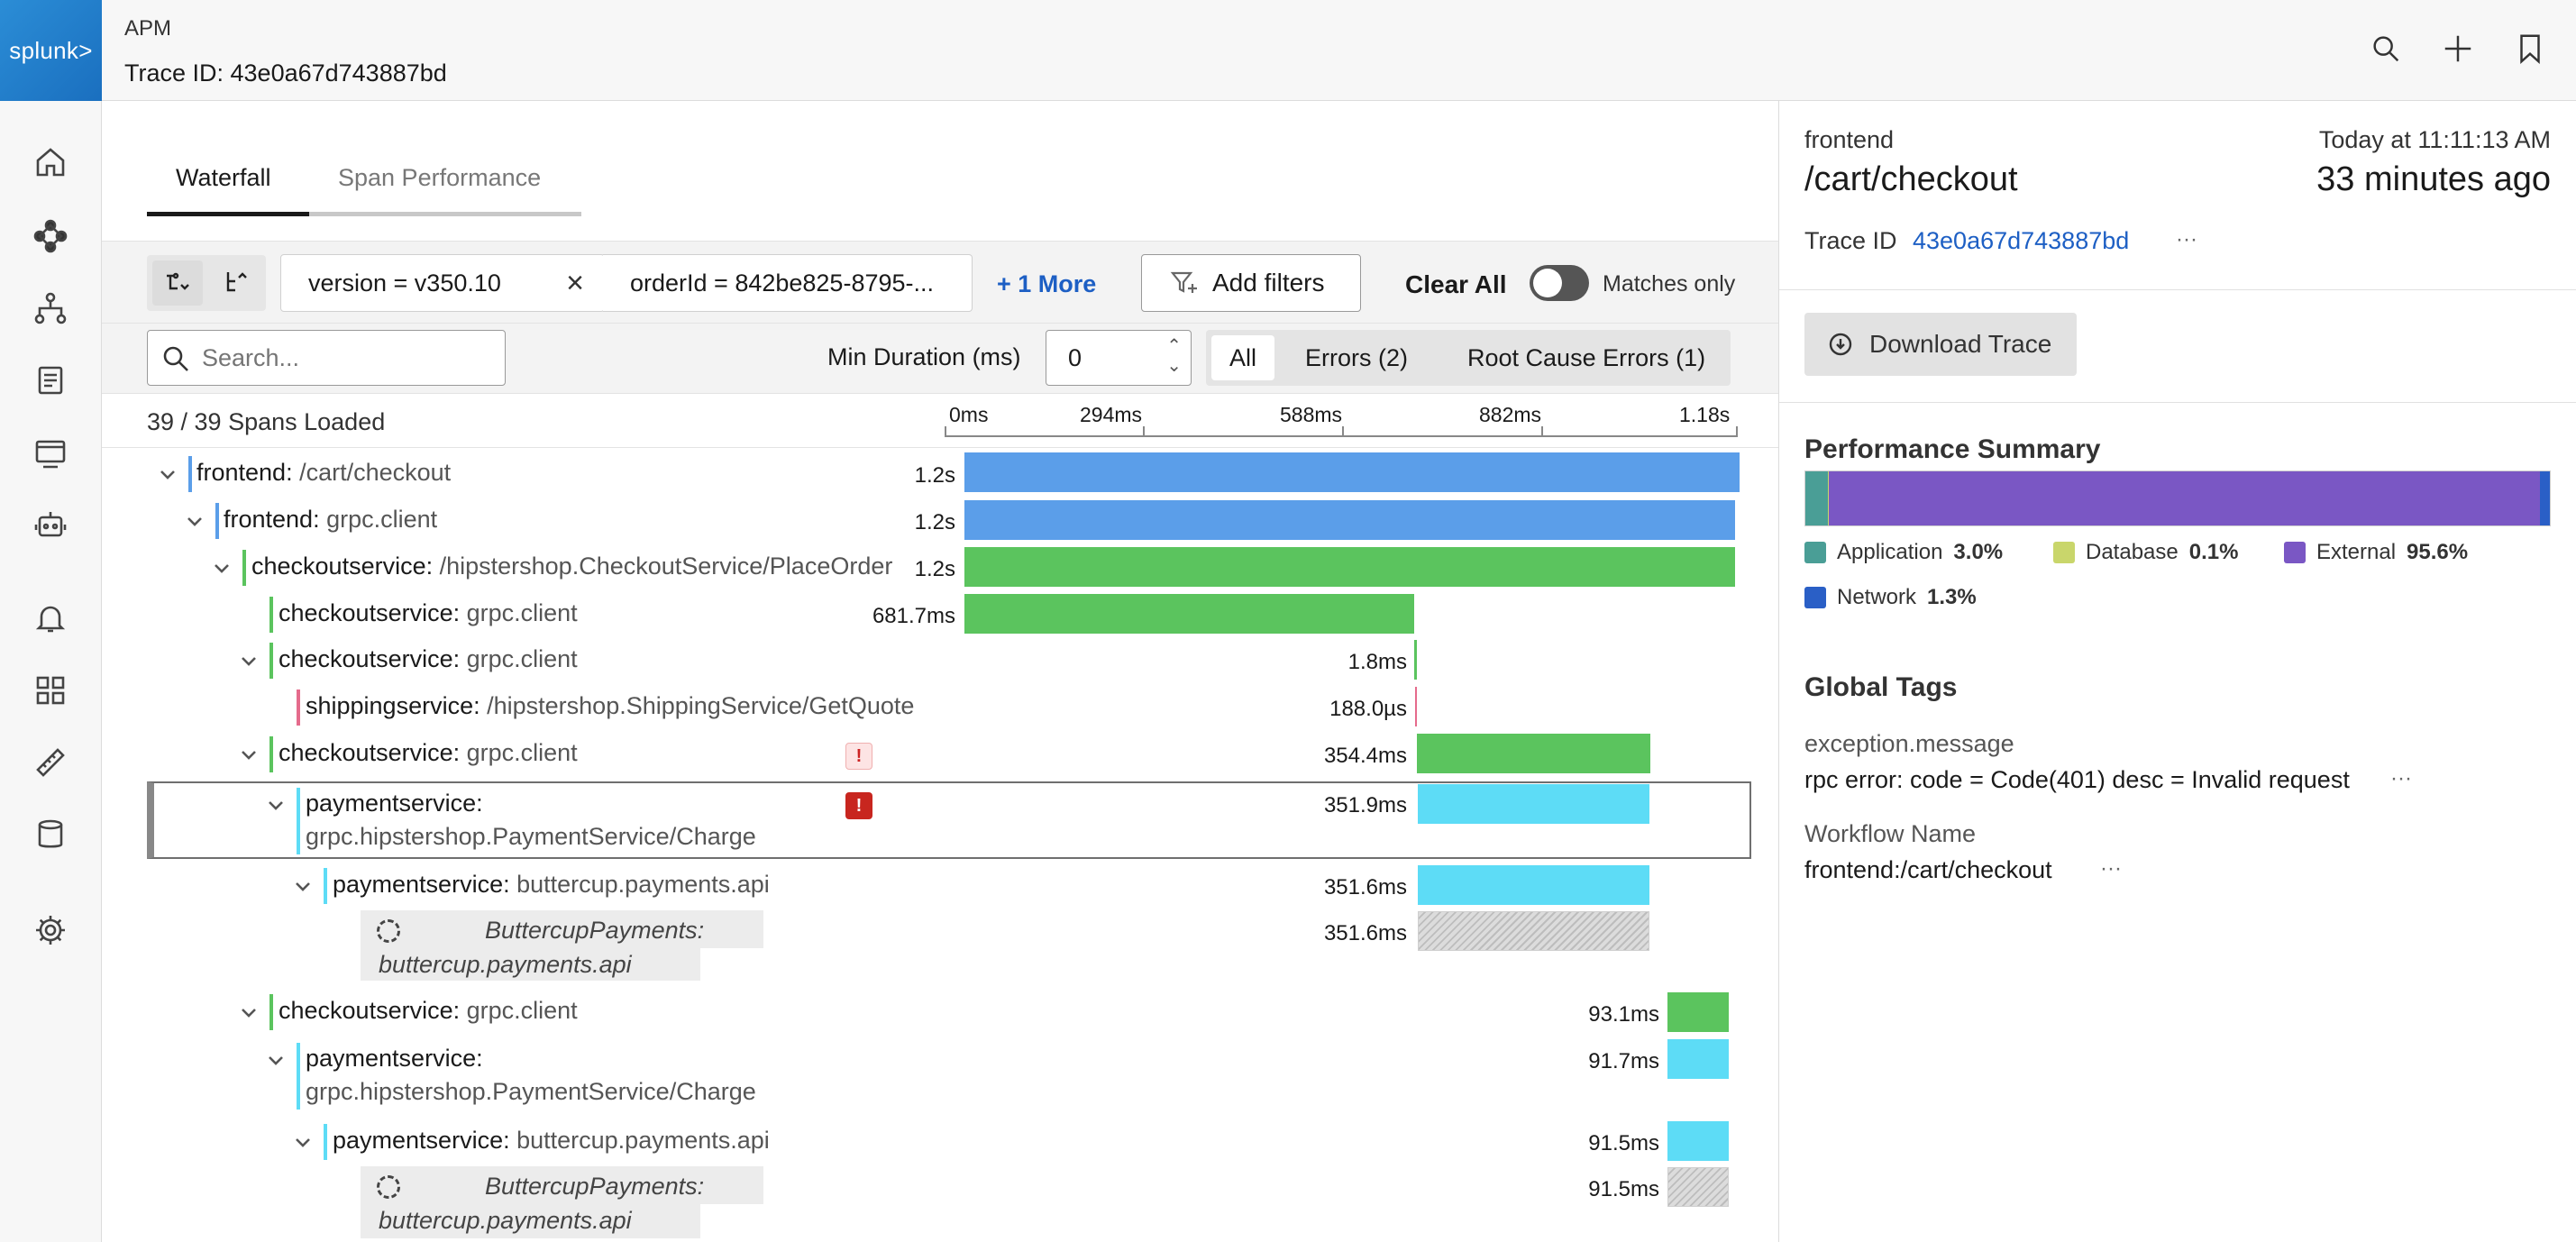  What do you see at coordinates (1119, 358) in the screenshot?
I see `min-duration-input: 0 ⌃ ⌄` at bounding box center [1119, 358].